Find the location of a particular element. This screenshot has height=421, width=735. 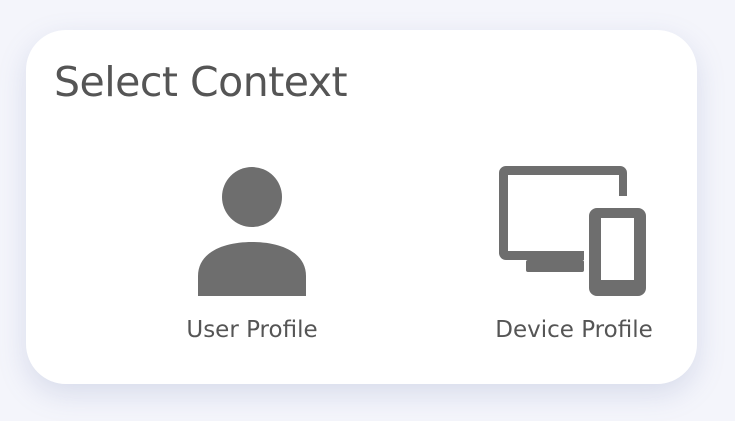

user-icon is located at coordinates (252, 231).